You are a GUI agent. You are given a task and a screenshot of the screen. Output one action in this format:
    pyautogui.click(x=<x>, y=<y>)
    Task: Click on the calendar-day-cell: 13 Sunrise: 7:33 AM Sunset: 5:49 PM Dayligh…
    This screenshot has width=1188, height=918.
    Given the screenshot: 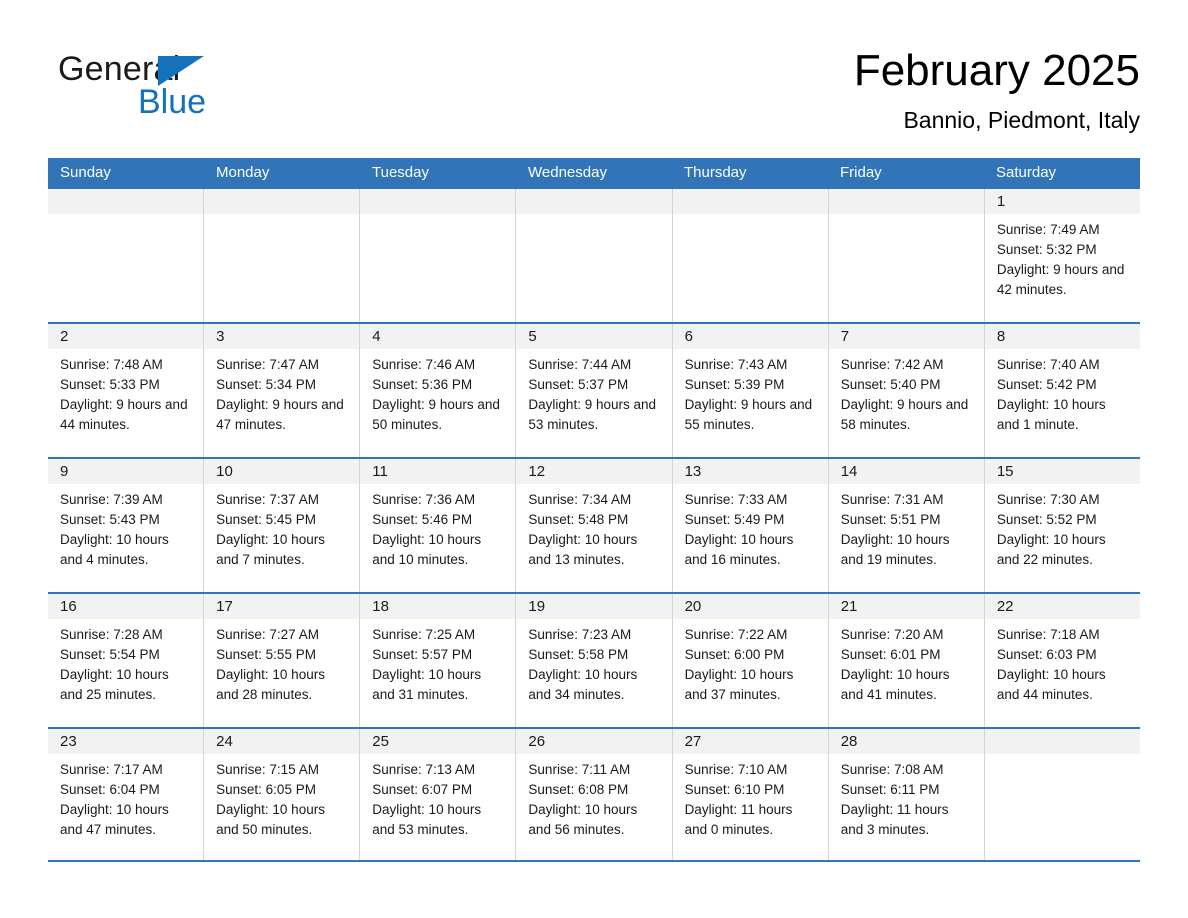 What is the action you would take?
    pyautogui.click(x=750, y=525)
    